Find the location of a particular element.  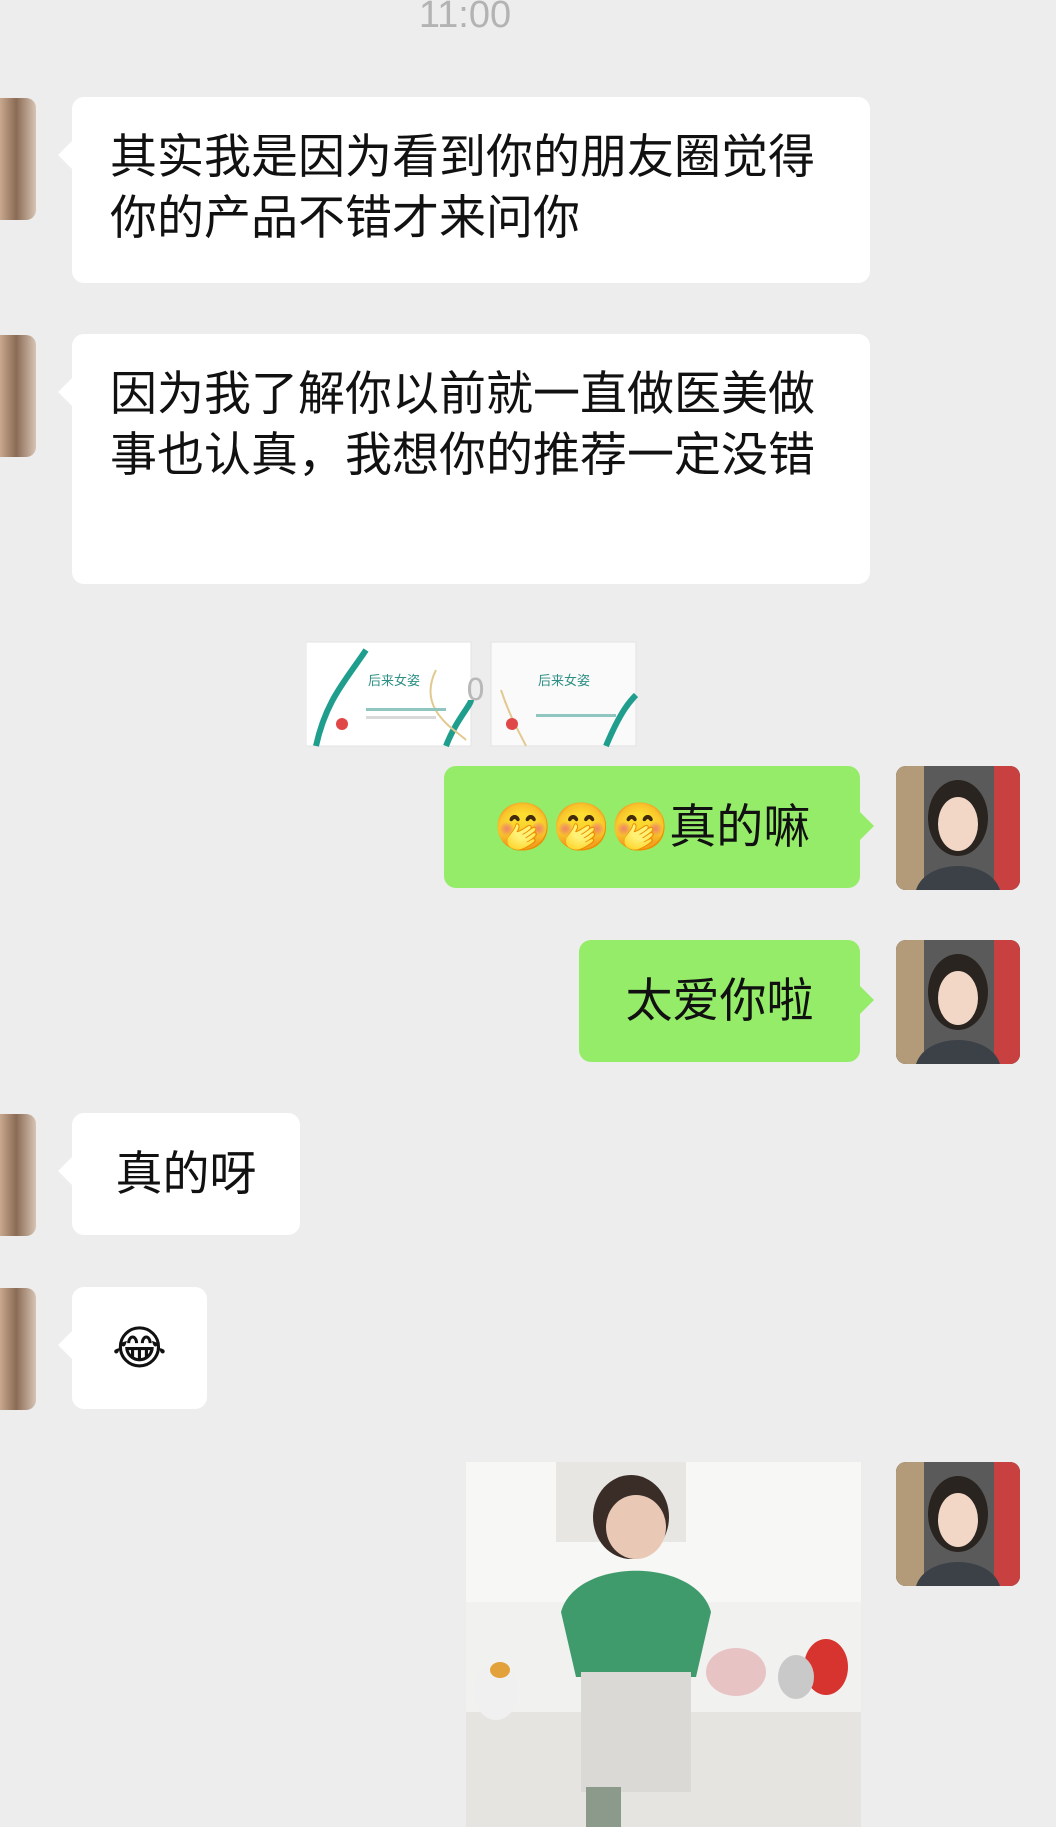

message-text: 太爱你啦 is located at coordinates (719, 1001).